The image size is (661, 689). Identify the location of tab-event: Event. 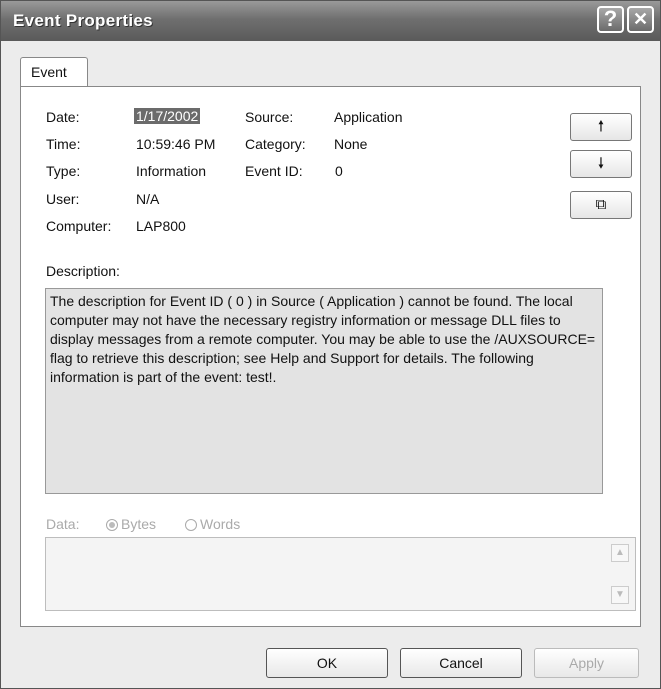
(54, 72).